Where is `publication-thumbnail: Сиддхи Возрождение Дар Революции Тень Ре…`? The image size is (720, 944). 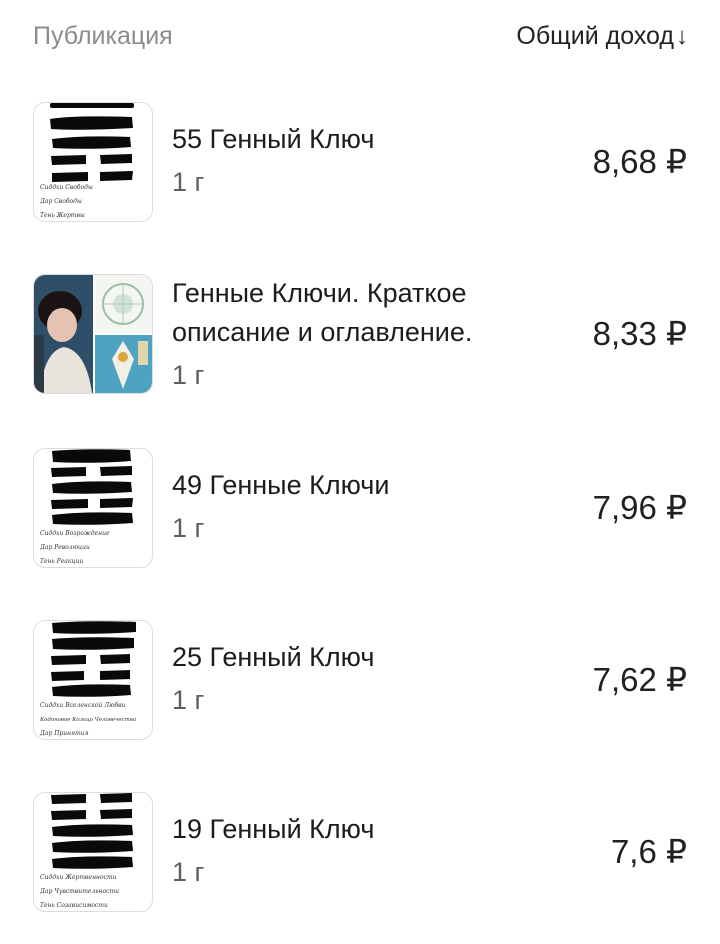
publication-thumbnail: Сиддхи Возрождение Дар Революции Тень Ре… is located at coordinates (93, 508).